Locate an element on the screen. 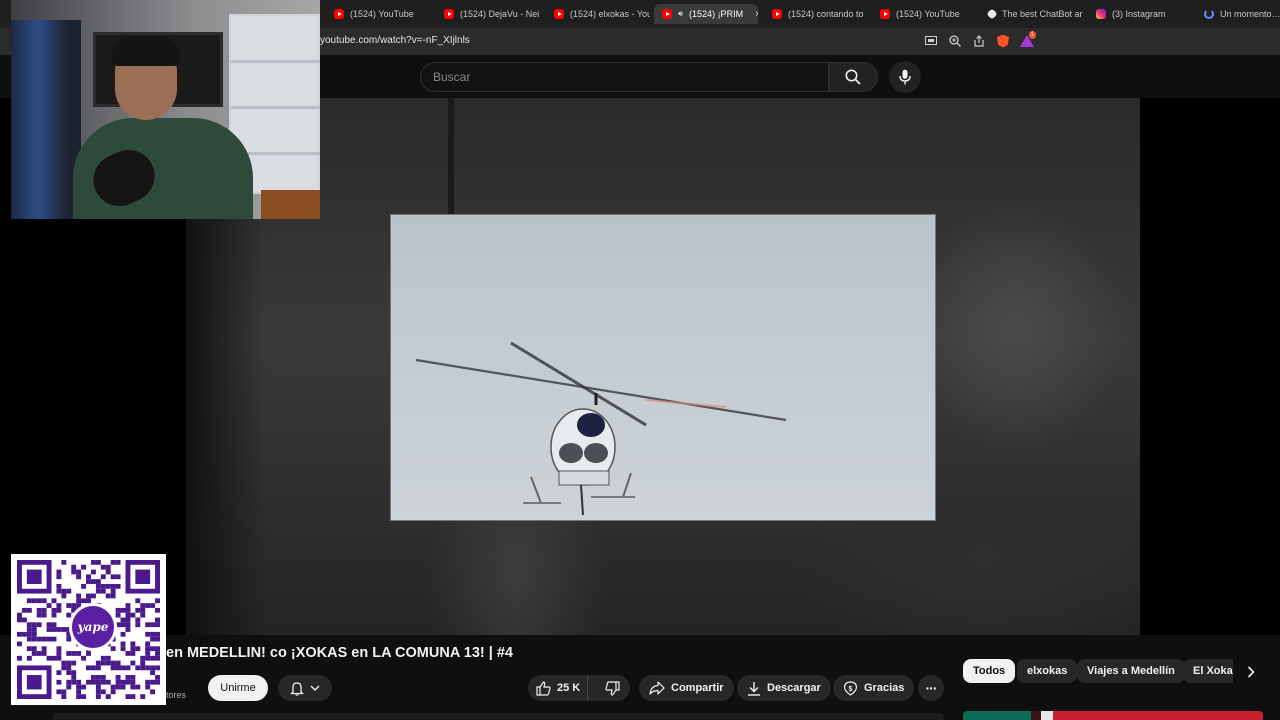 The image size is (1280, 720). close-icon: × is located at coordinates (756, 14).